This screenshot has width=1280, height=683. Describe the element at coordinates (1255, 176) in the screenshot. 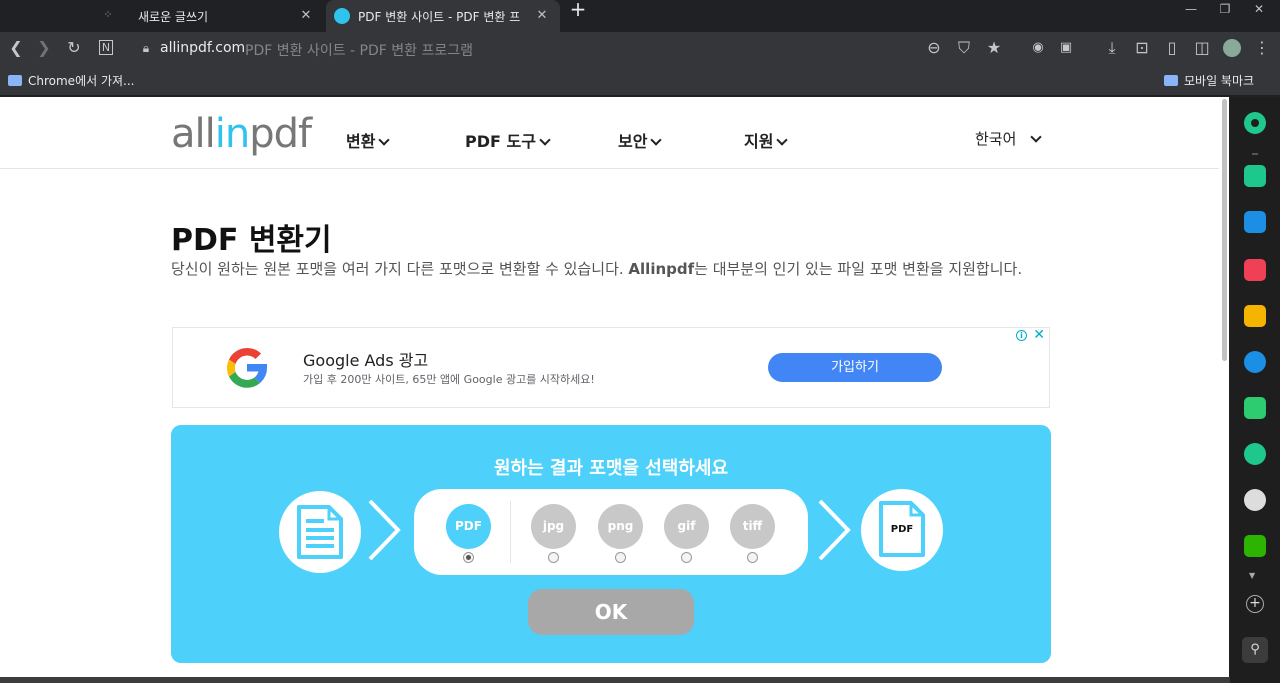

I see `notification-icon` at that location.